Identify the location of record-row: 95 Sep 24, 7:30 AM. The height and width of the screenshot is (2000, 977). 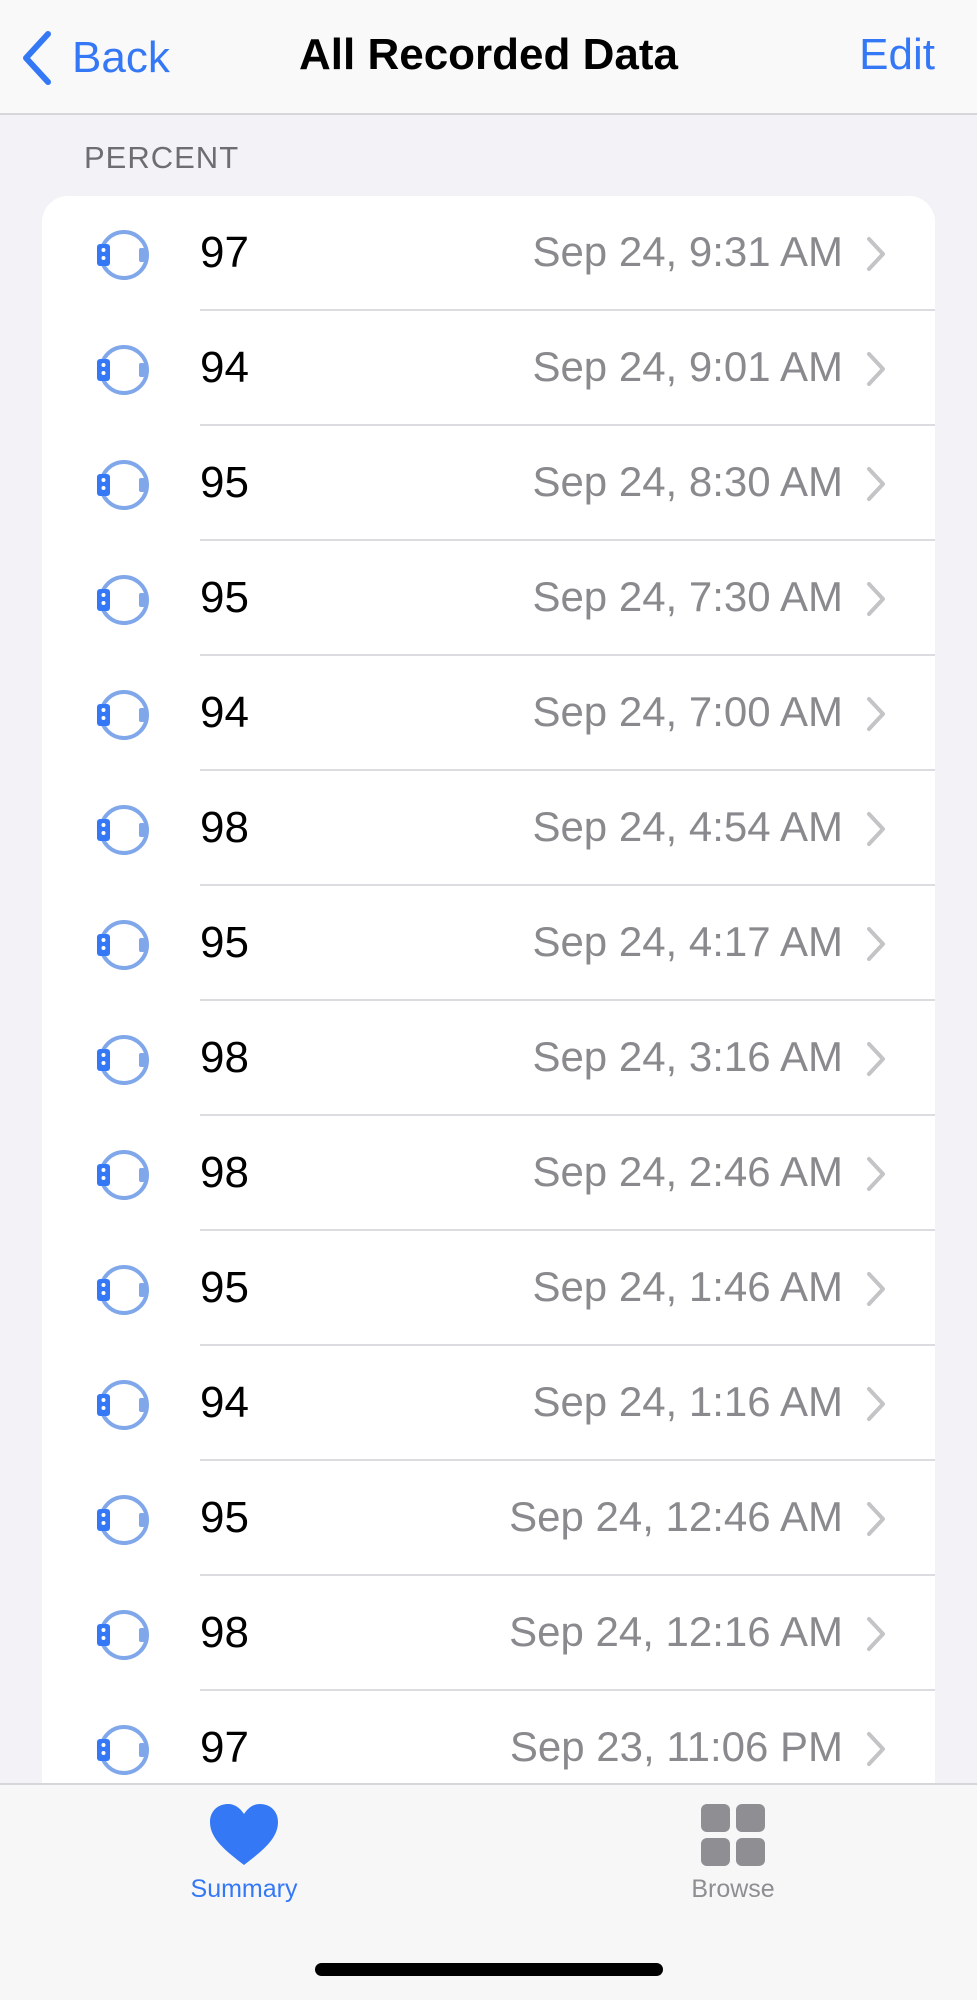
(488, 598).